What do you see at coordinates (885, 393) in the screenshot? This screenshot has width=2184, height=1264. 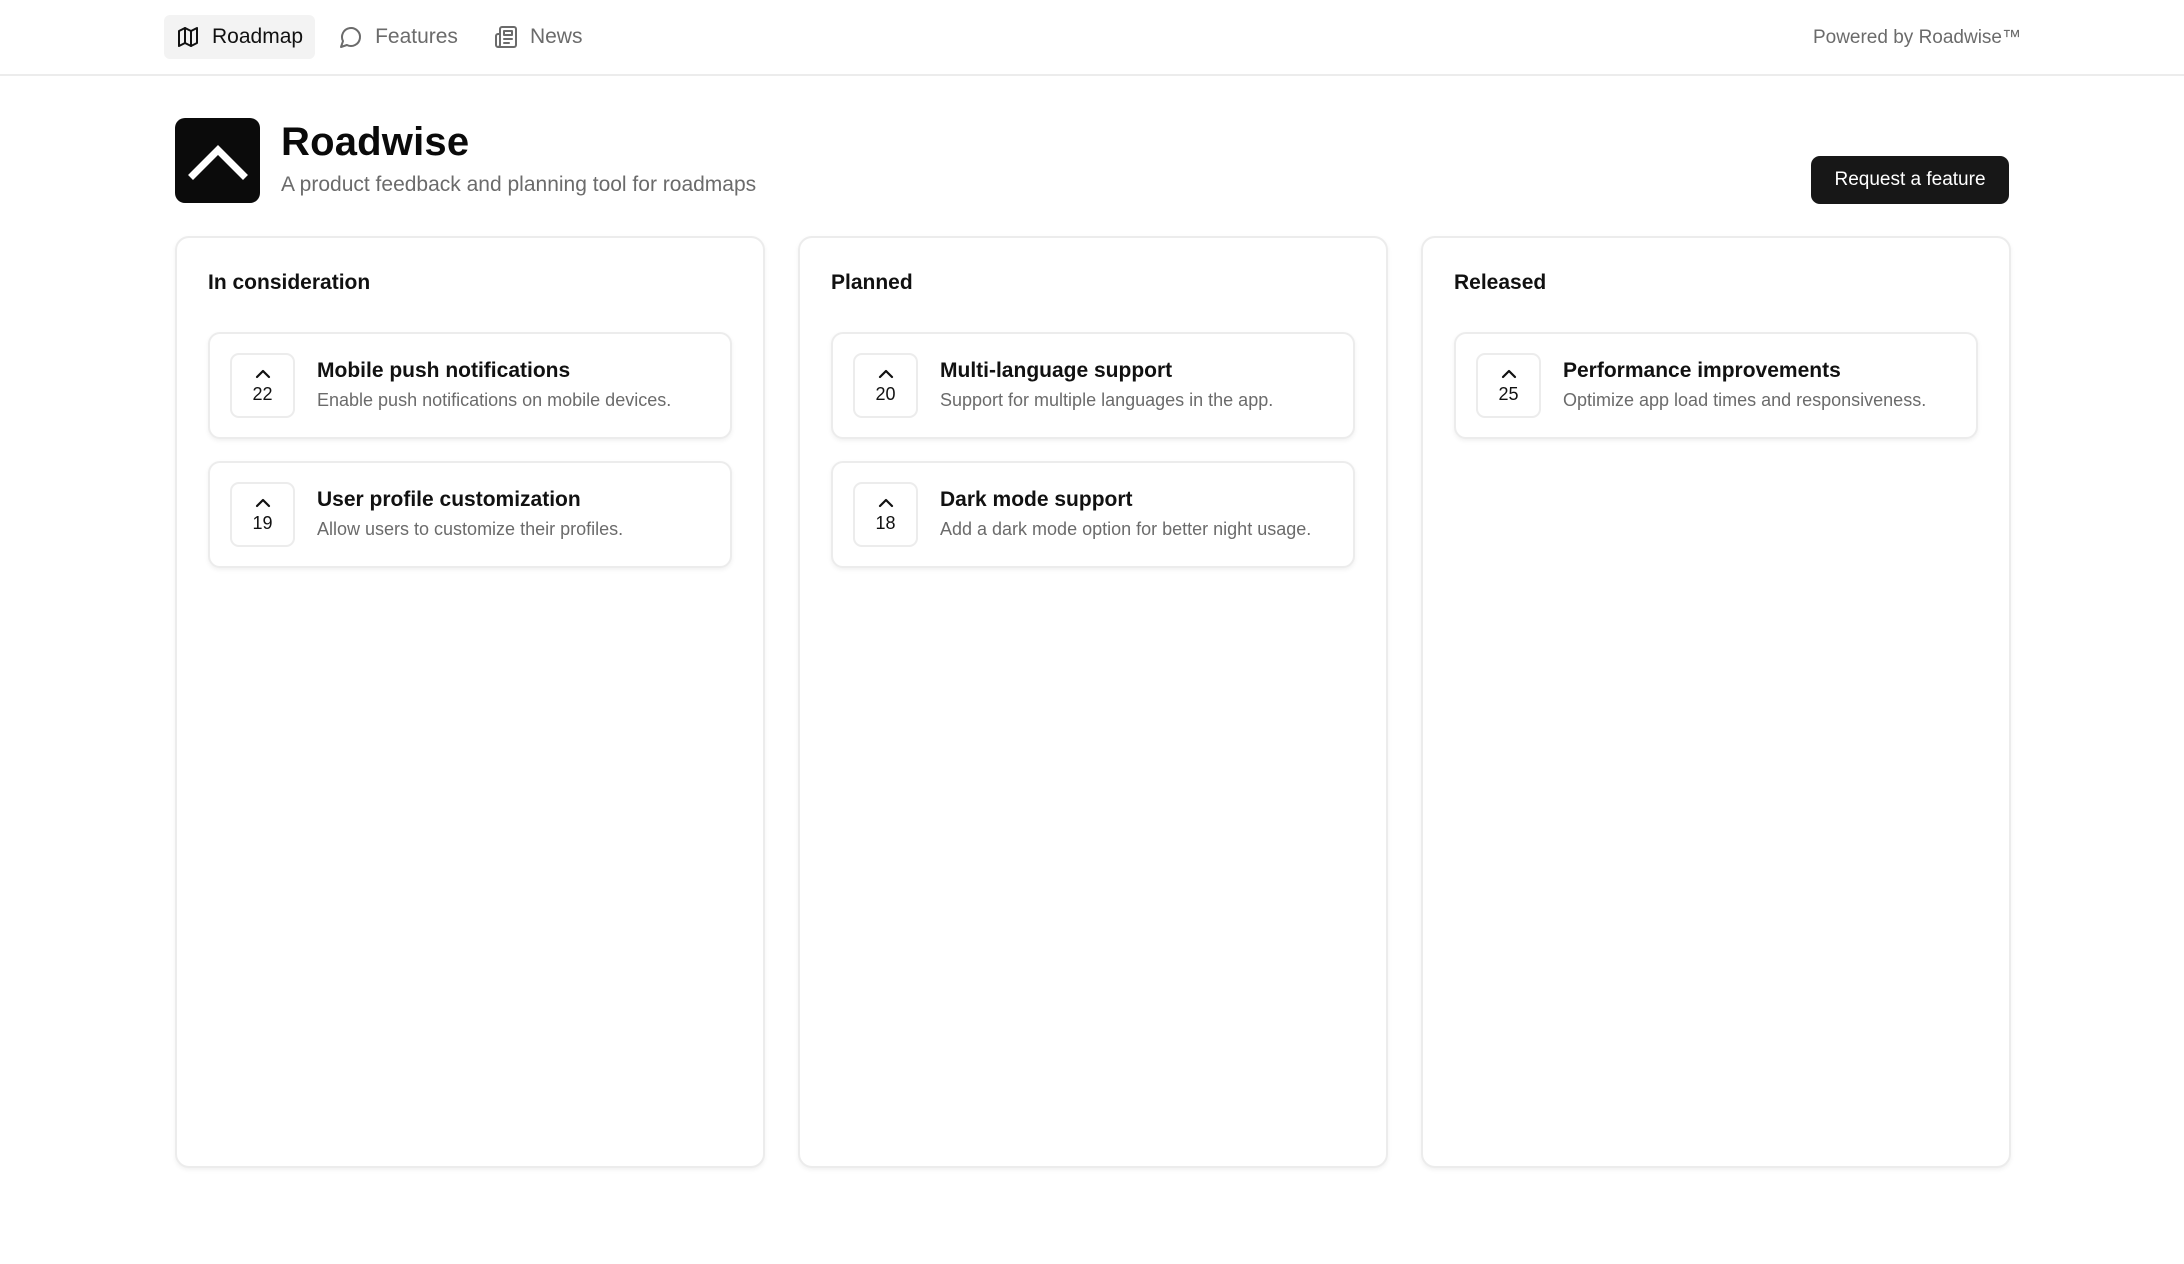 I see `vote-count: 20` at bounding box center [885, 393].